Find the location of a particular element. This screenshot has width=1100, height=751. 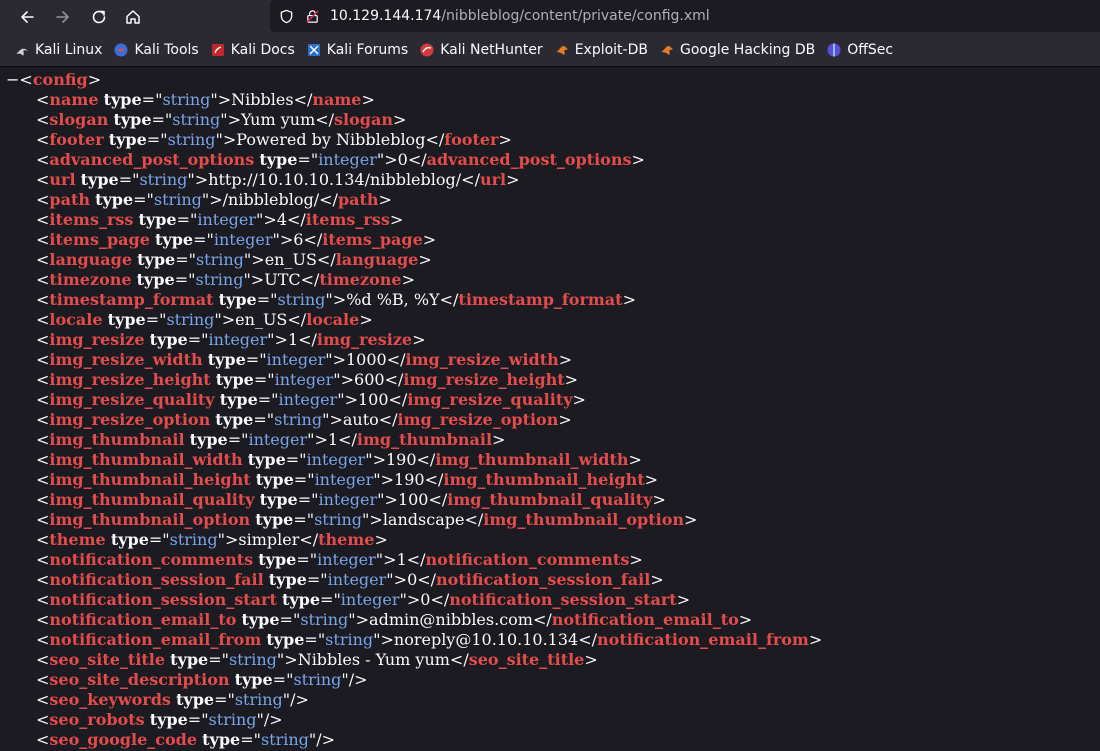

xml-element-seo-keywords: <seo_keywords type="string"/> is located at coordinates (550, 700).